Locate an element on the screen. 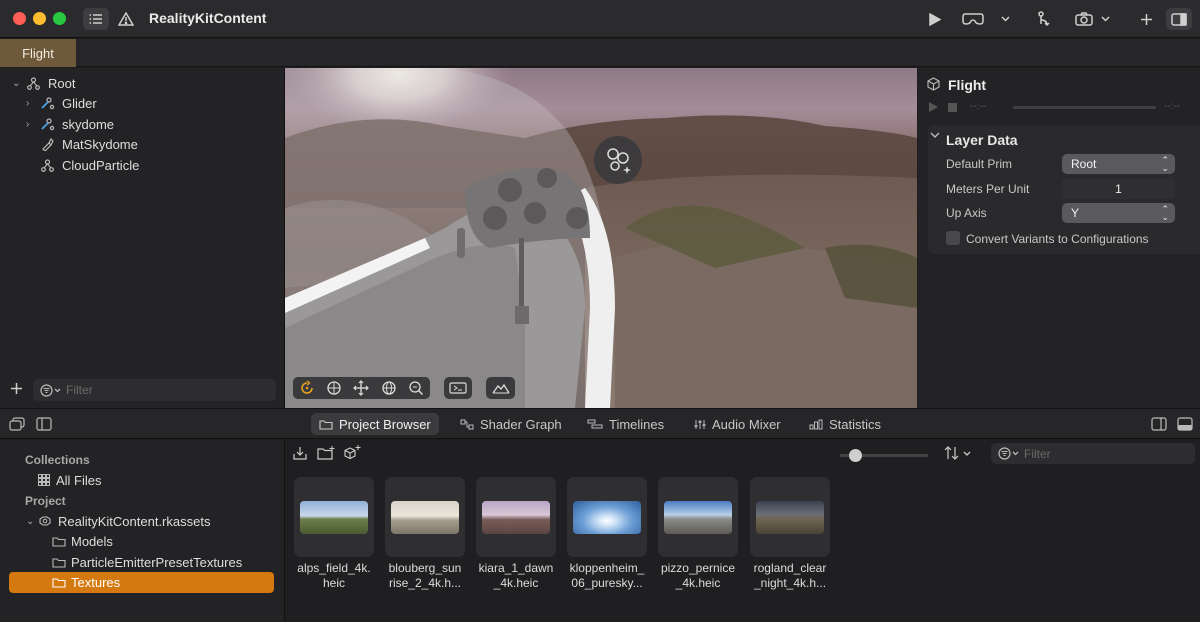 The height and width of the screenshot is (622, 1200). inspector-panel-toggle-button is located at coordinates (1159, 424).